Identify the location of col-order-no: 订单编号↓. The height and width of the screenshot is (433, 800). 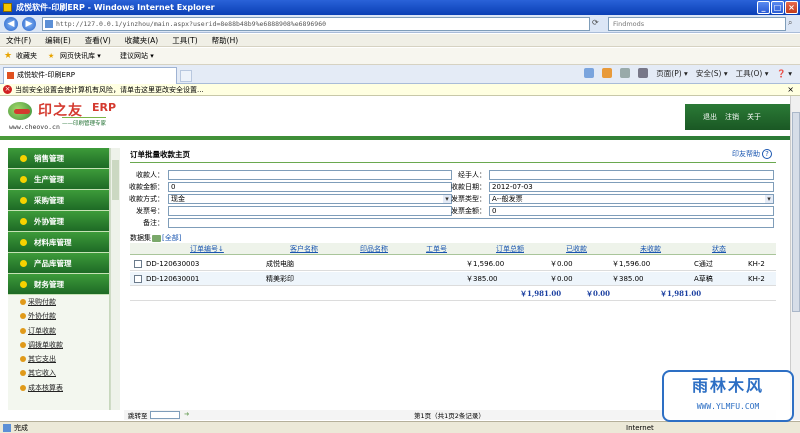
(207, 249).